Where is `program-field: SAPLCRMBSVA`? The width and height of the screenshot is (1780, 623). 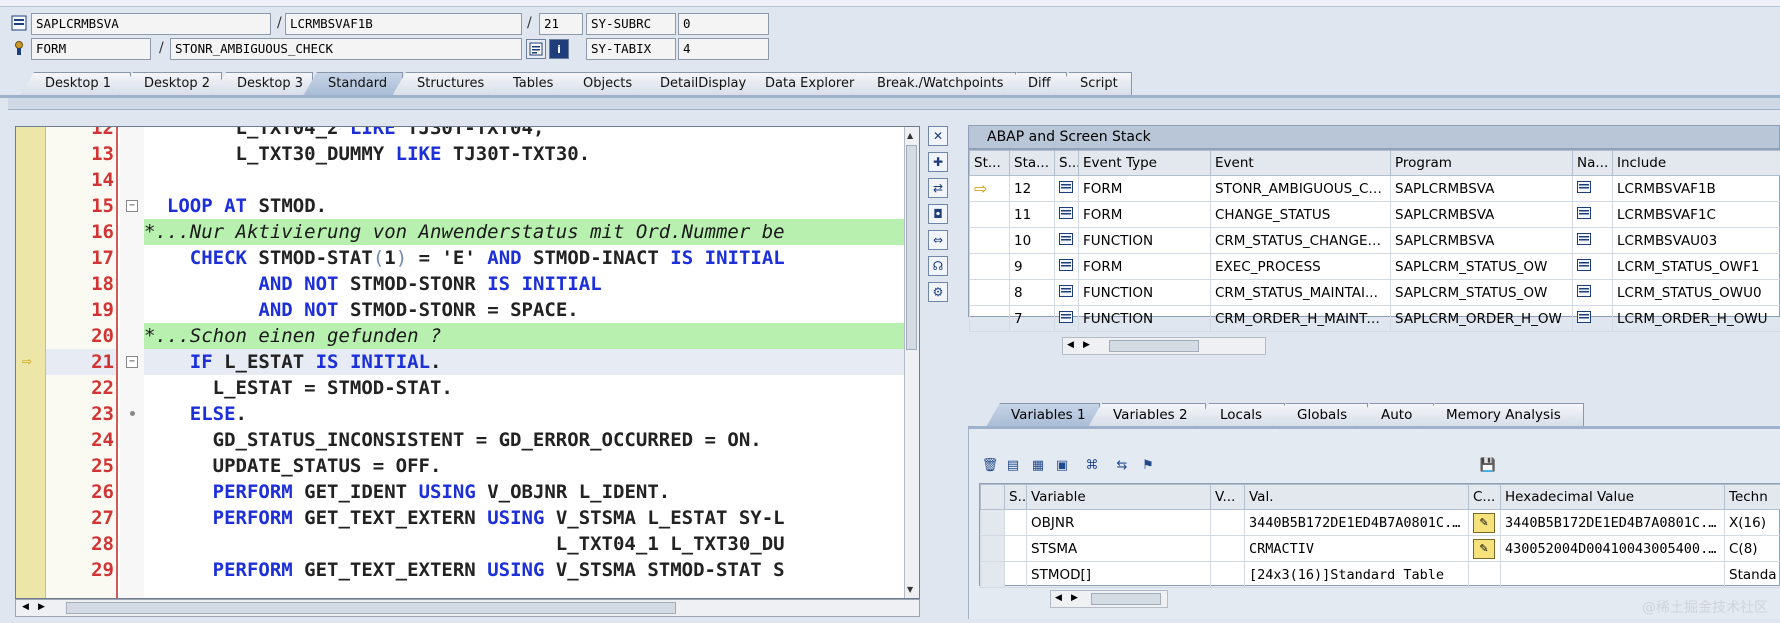
program-field: SAPLCRMBSVA is located at coordinates (151, 24).